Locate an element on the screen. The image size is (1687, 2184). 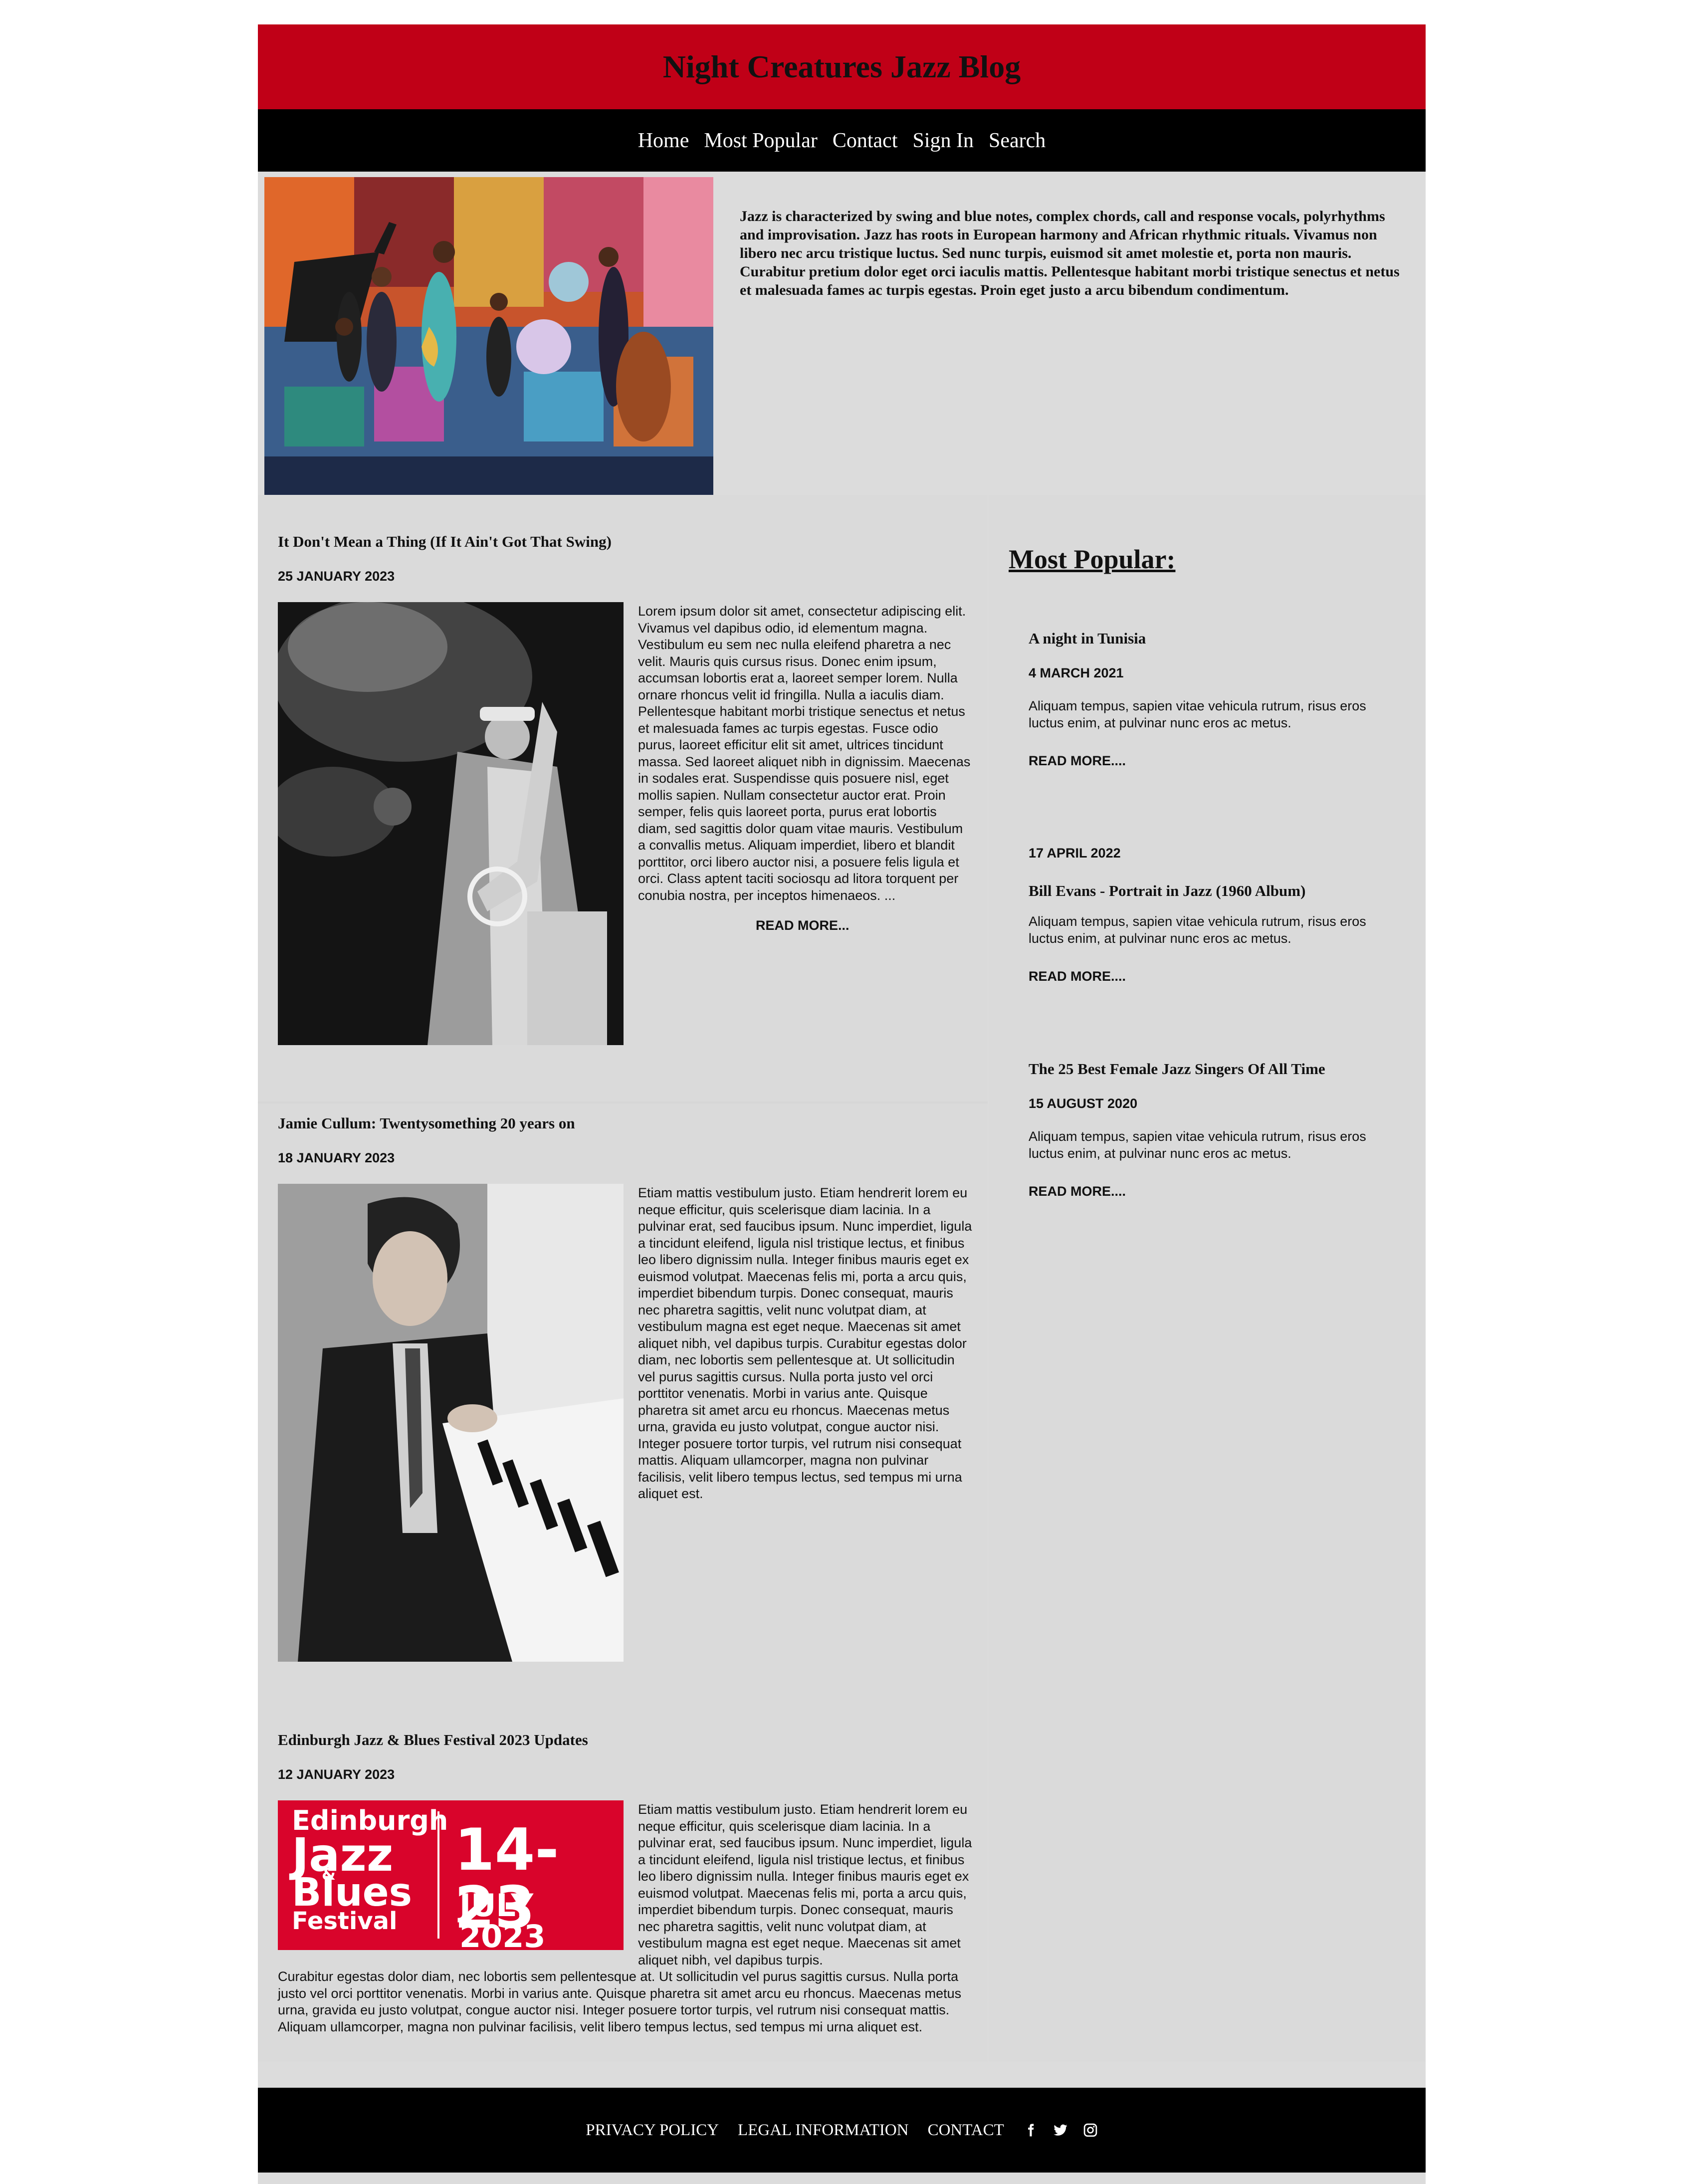
post-date: 25 JANUARY 2023 is located at coordinates (336, 576).